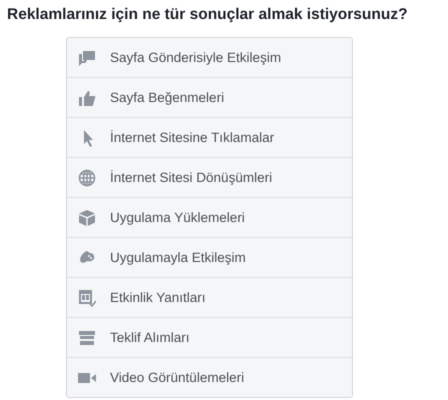 The height and width of the screenshot is (400, 448). I want to click on objective-option: Etkinlik Yanıtları, so click(209, 297).